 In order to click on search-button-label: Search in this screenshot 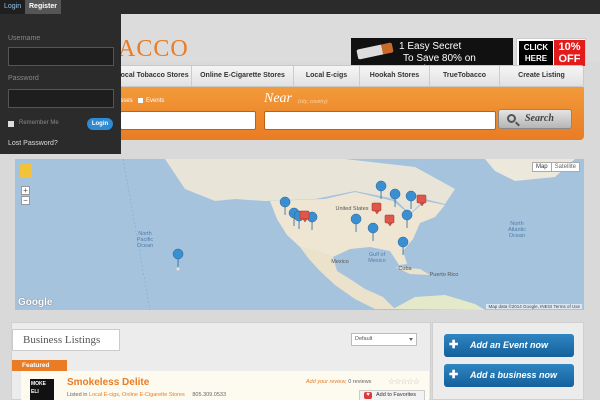, I will do `click(539, 118)`.